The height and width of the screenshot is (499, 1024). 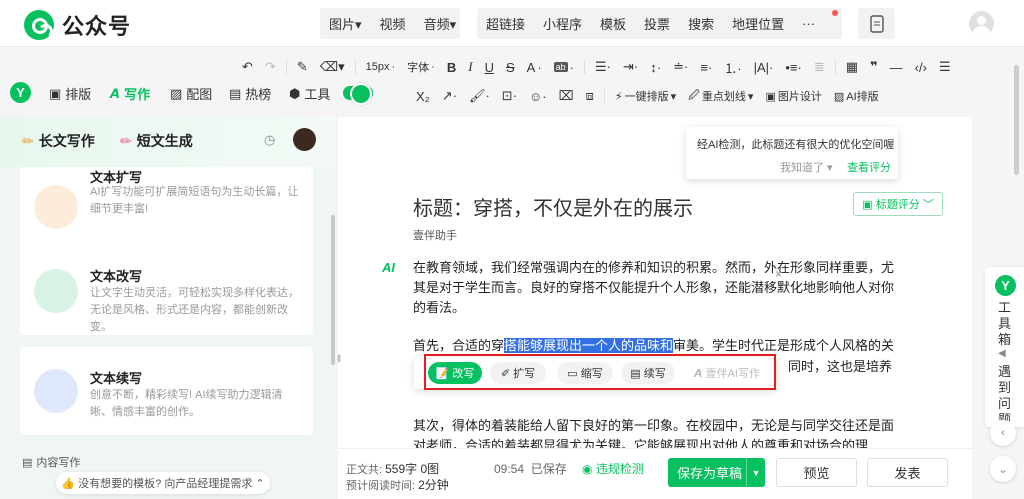 I want to click on preview-button: 预览, so click(x=816, y=472).